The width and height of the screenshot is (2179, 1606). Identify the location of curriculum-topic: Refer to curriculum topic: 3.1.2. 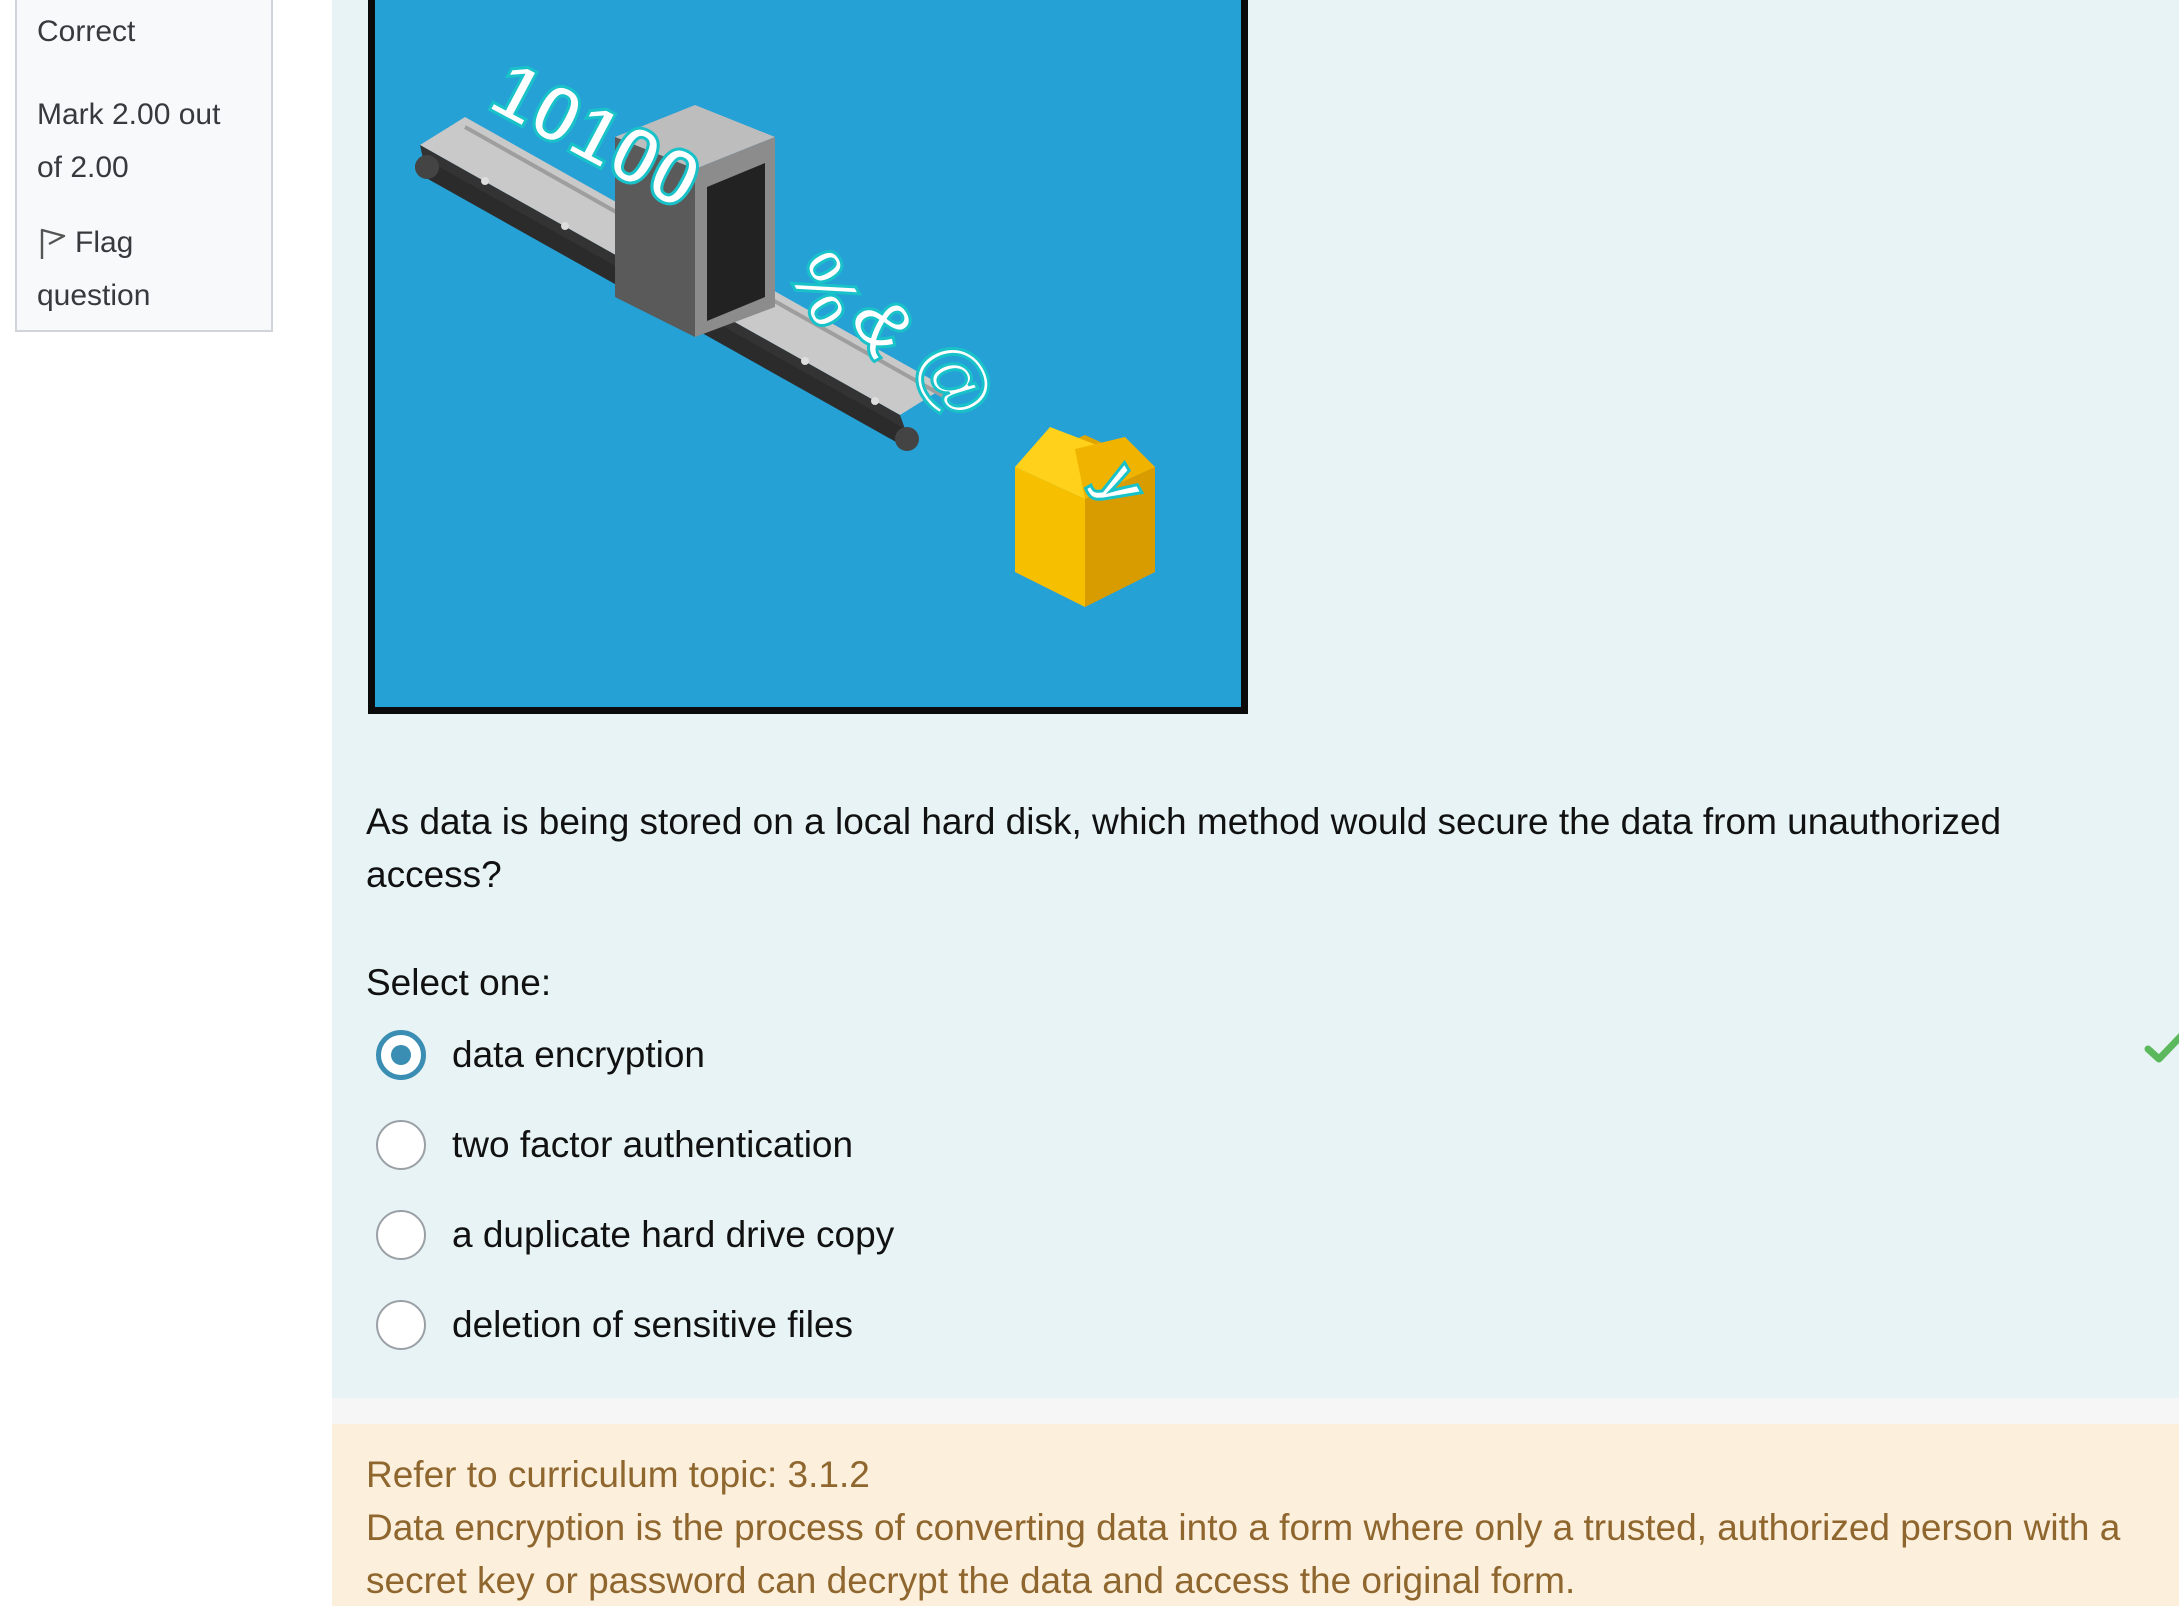
(618, 1474).